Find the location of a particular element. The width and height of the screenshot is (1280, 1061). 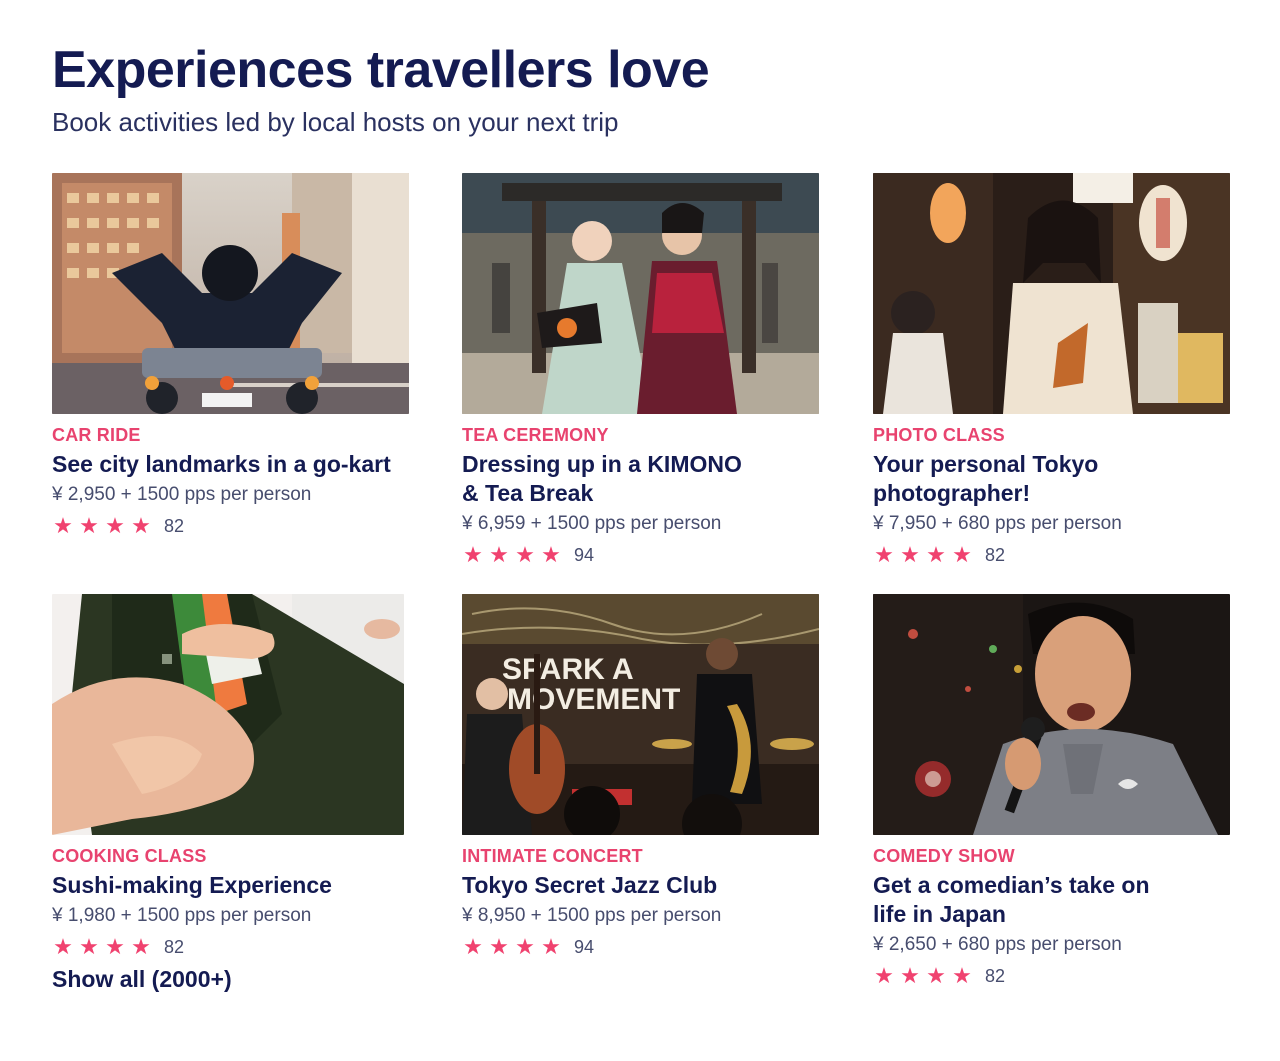

card-title: Your personal Tokyo photographer! is located at coordinates (1023, 479).